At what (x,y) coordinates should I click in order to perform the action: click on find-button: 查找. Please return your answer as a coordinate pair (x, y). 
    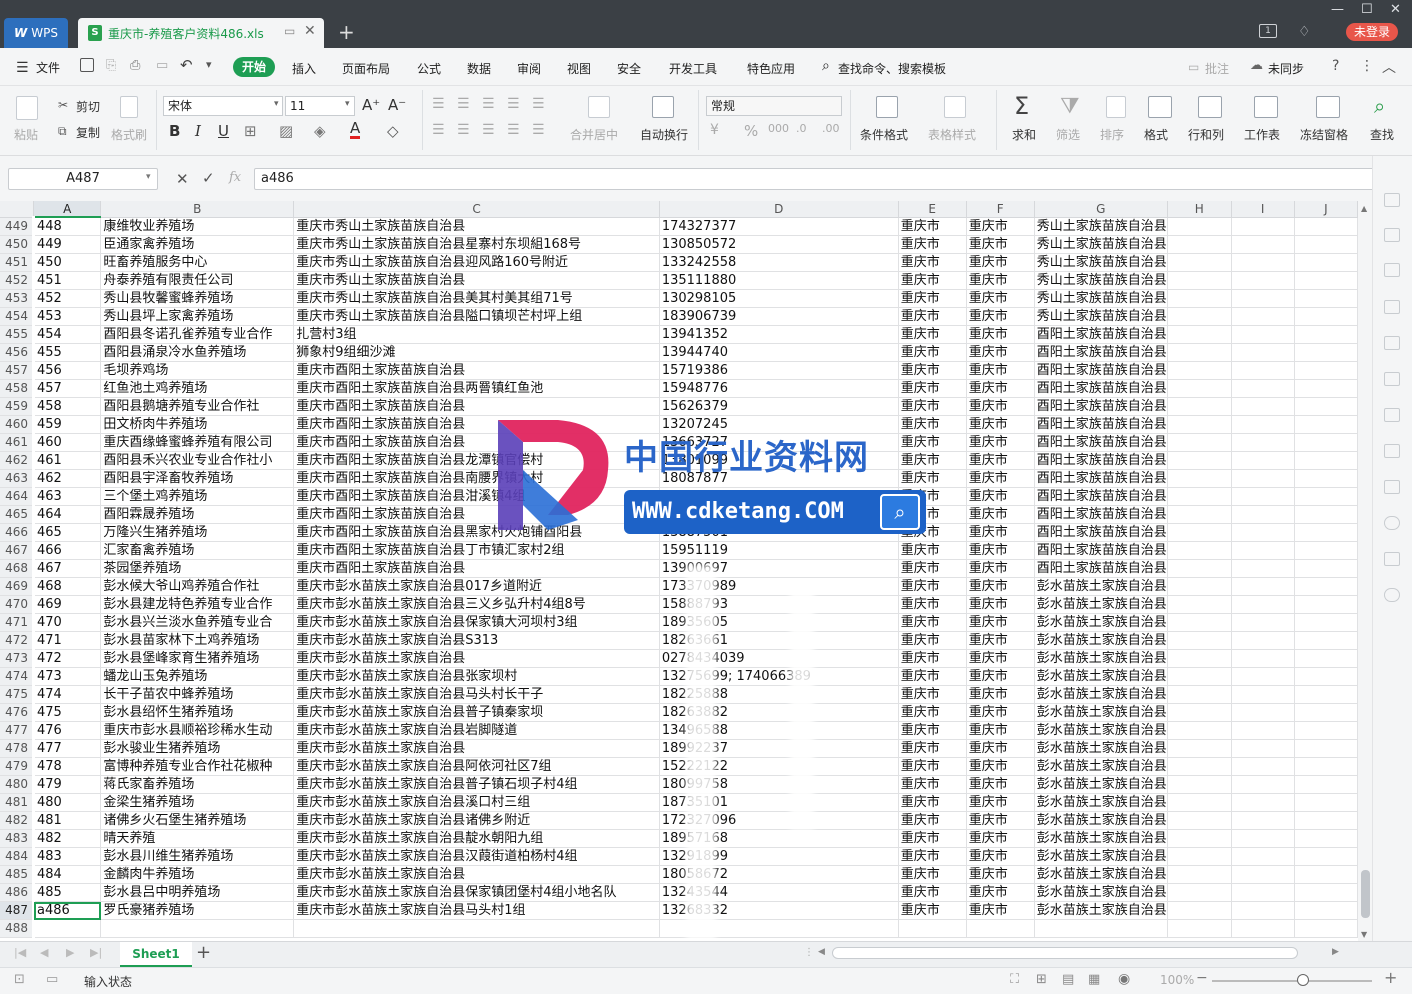
    Looking at the image, I should click on (1382, 134).